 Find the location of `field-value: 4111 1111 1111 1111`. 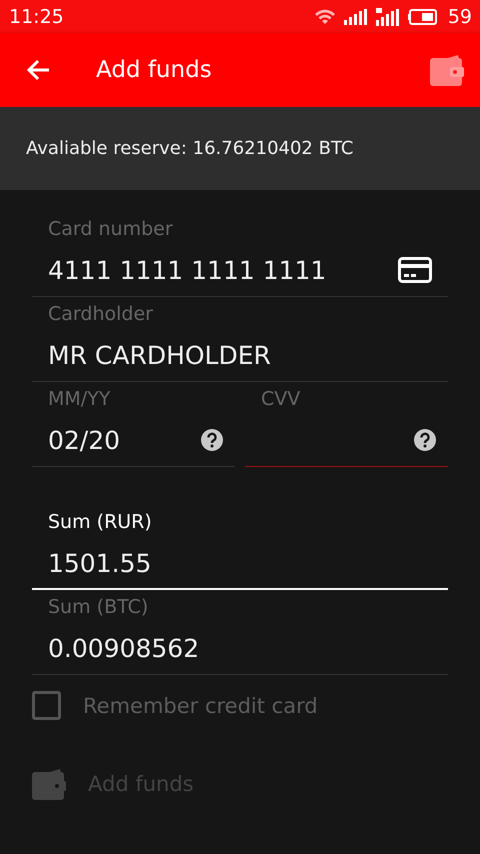

field-value: 4111 1111 1111 1111 is located at coordinates (187, 270).